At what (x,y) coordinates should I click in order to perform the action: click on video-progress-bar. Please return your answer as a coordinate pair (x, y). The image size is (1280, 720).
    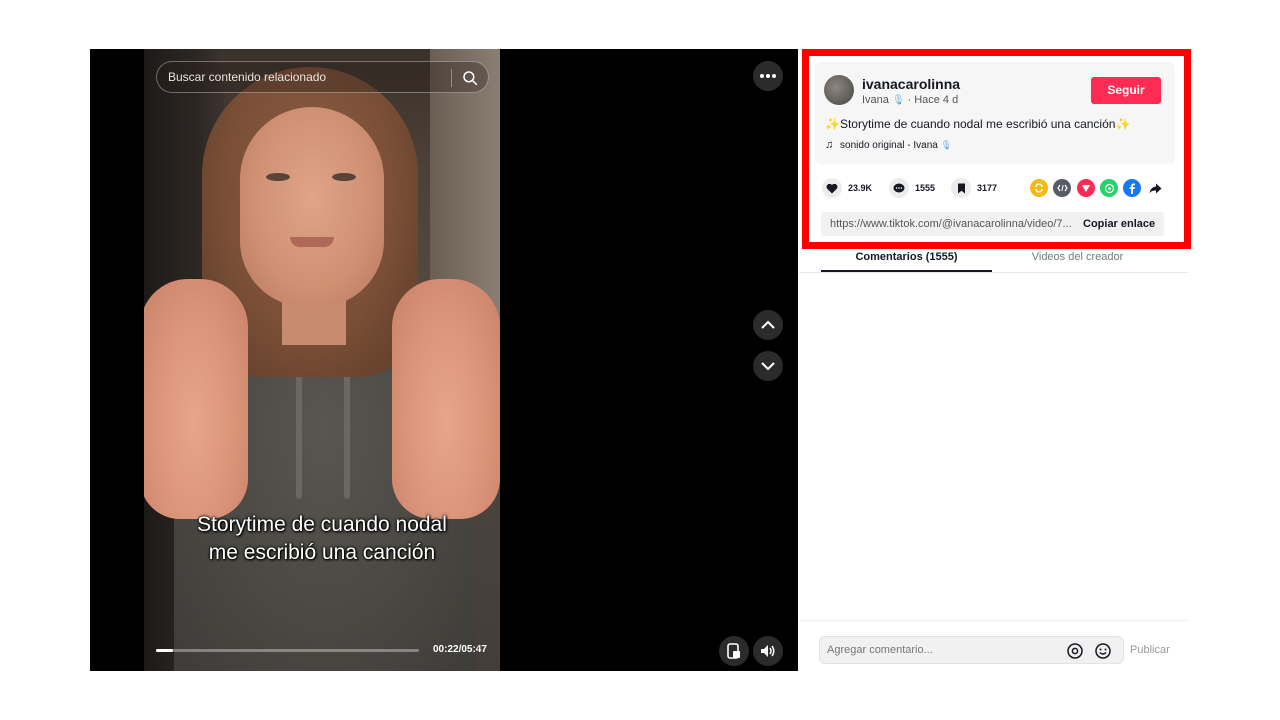
    Looking at the image, I should click on (287, 650).